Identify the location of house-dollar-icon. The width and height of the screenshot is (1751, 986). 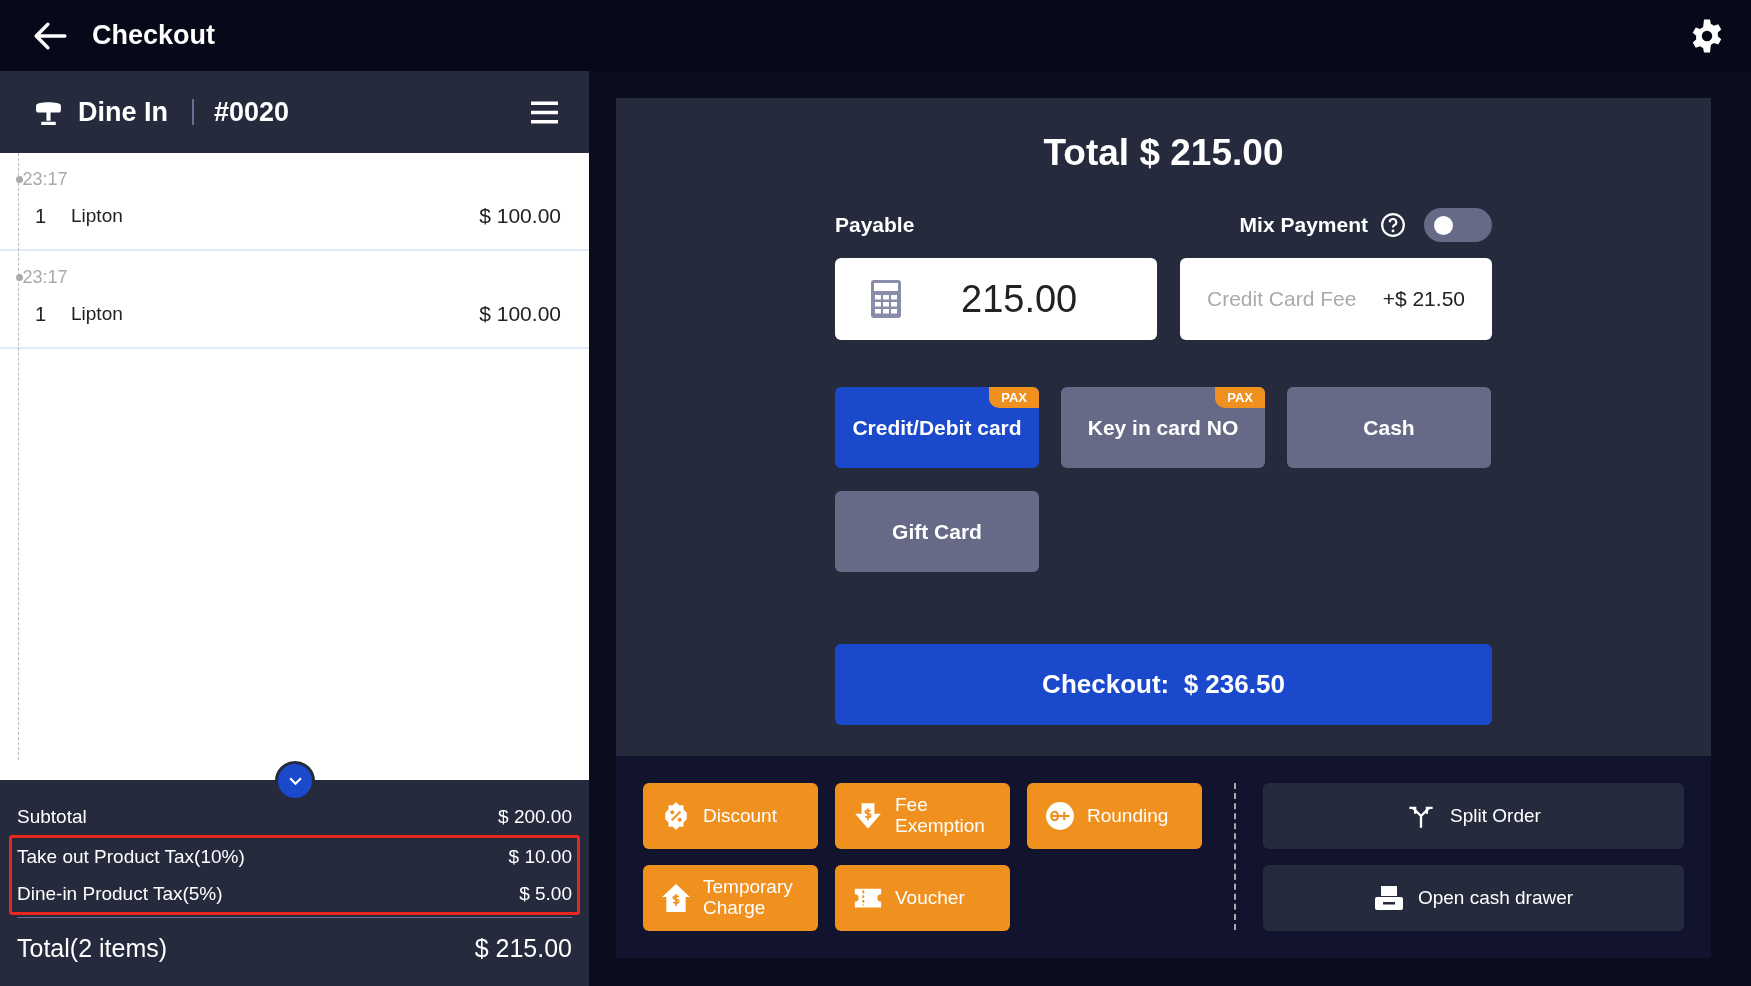
(676, 898).